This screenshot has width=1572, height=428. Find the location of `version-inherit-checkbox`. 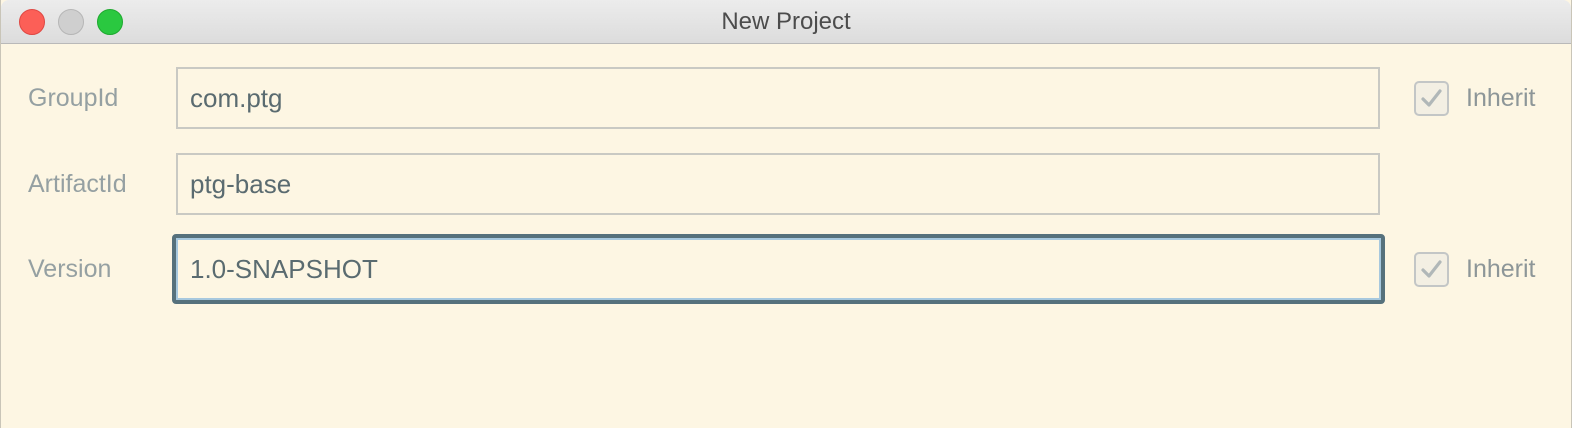

version-inherit-checkbox is located at coordinates (1431, 269).